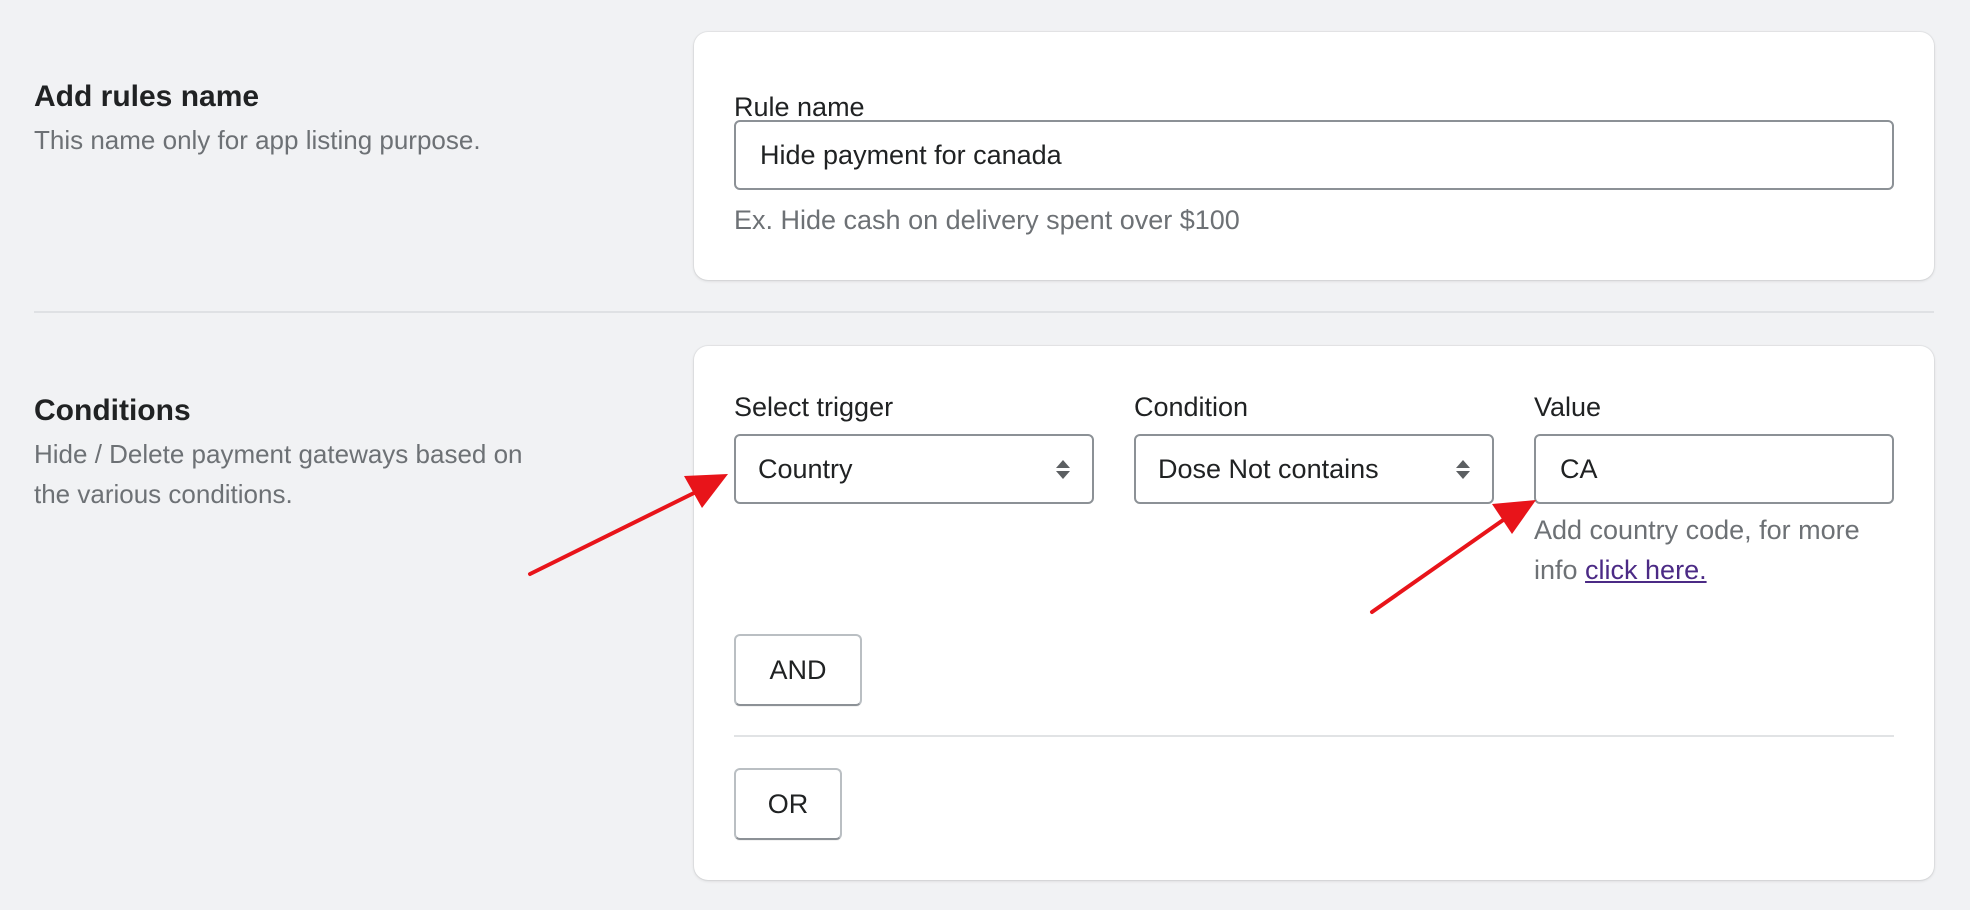  Describe the element at coordinates (798, 670) in the screenshot. I see `and-button: AND` at that location.